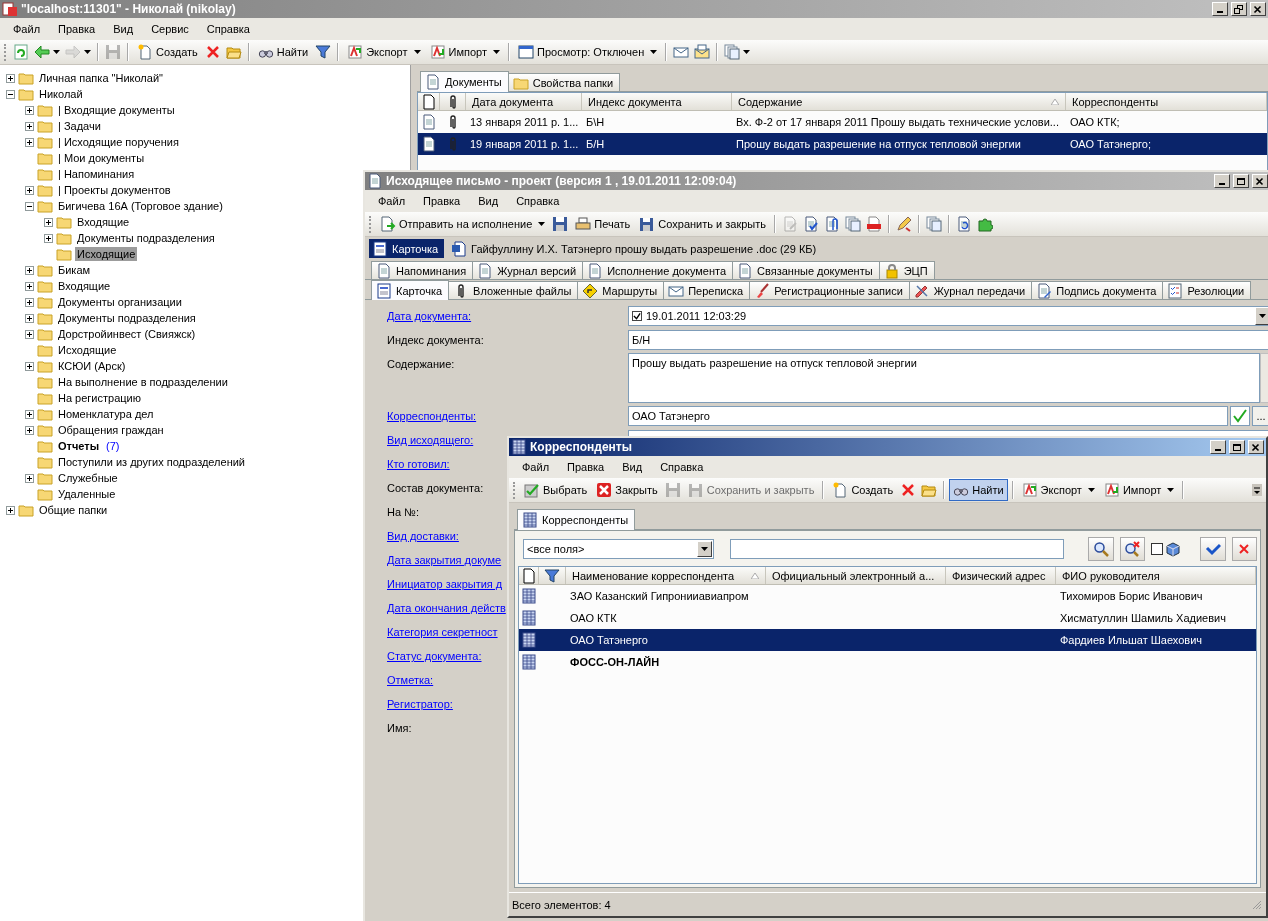 The image size is (1268, 921). I want to click on tab: Вложенные файлы, so click(513, 290).